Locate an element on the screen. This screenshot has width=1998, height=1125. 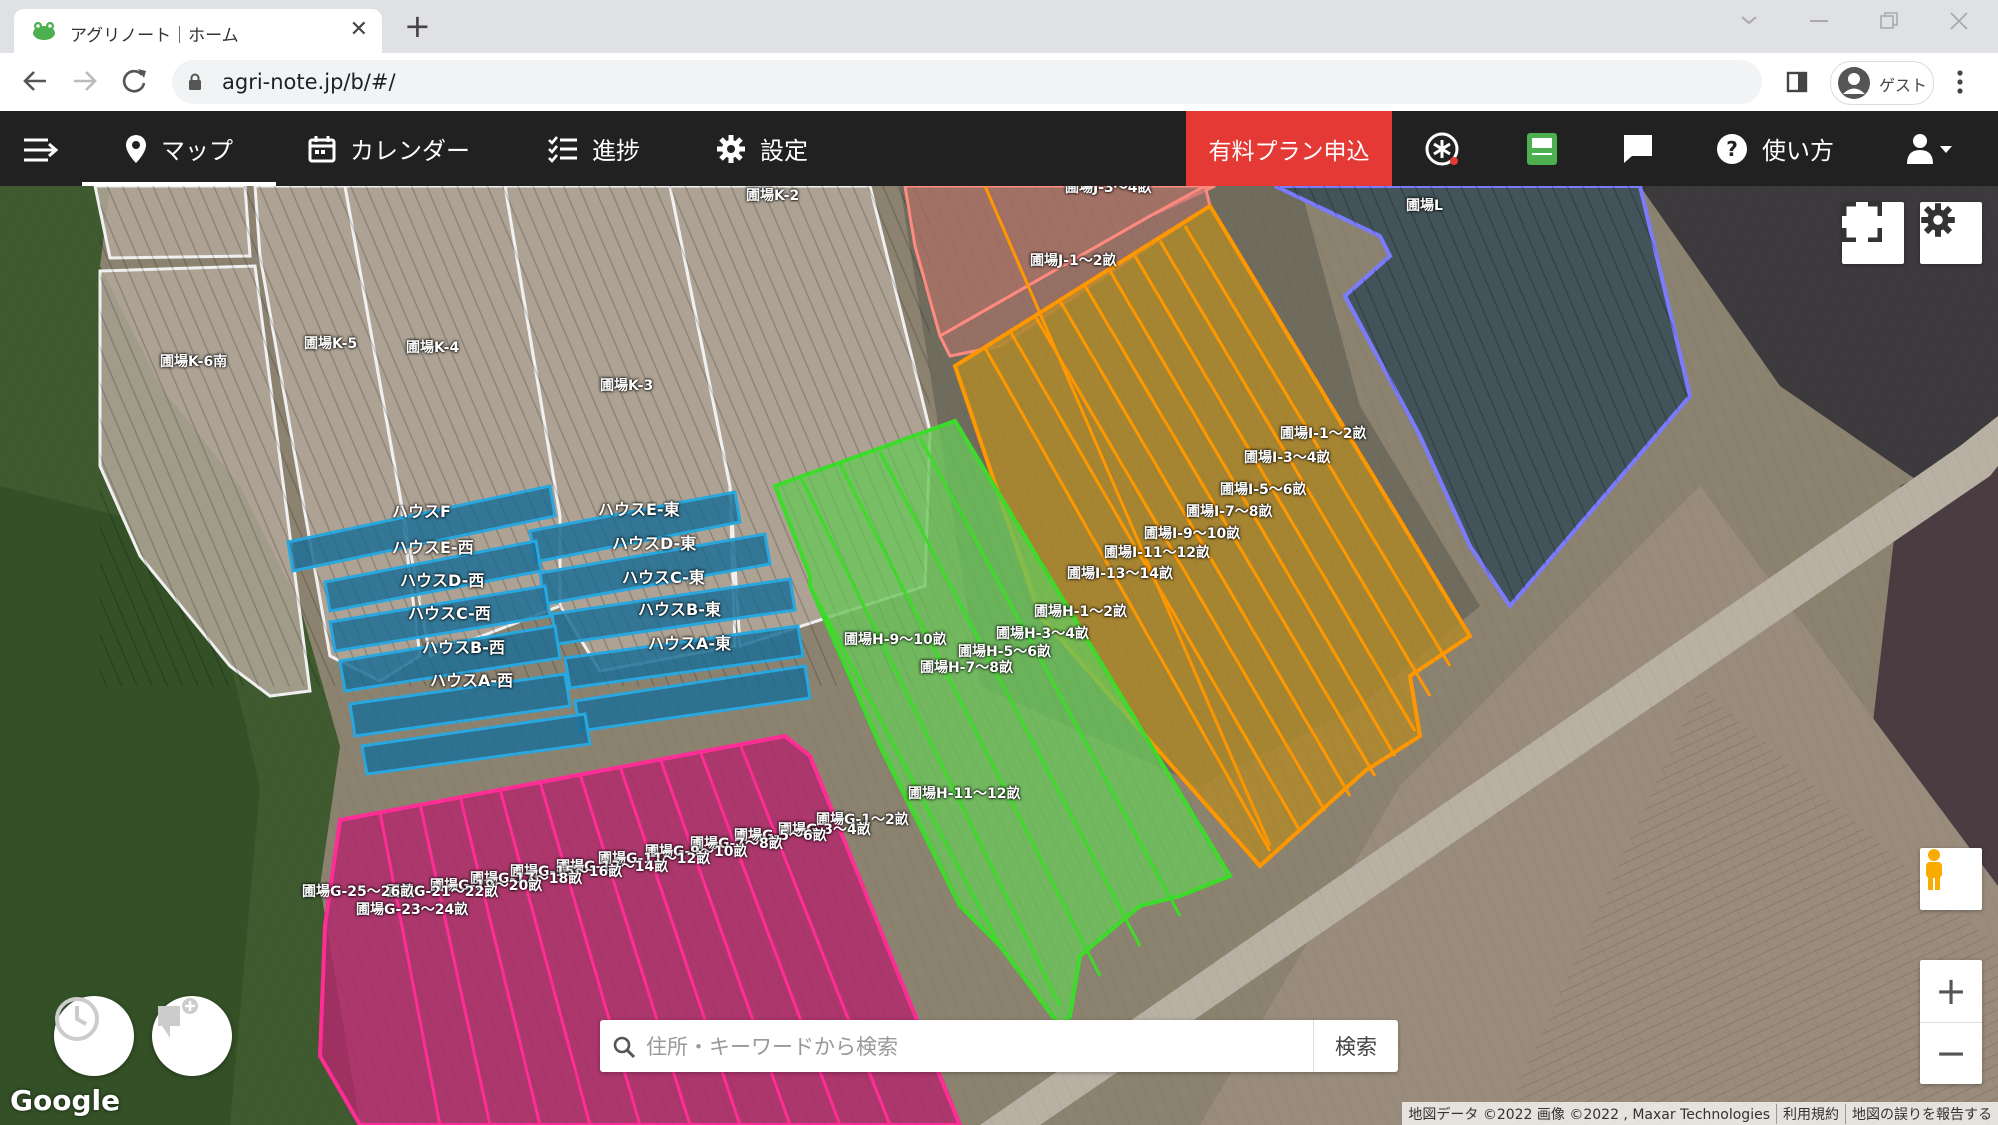
frog-favicon-icon is located at coordinates (44, 31).